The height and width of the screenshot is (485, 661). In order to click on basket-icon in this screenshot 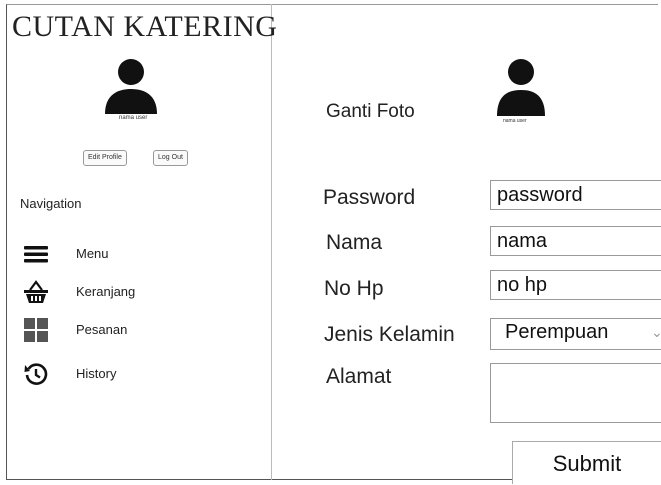, I will do `click(36, 292)`.